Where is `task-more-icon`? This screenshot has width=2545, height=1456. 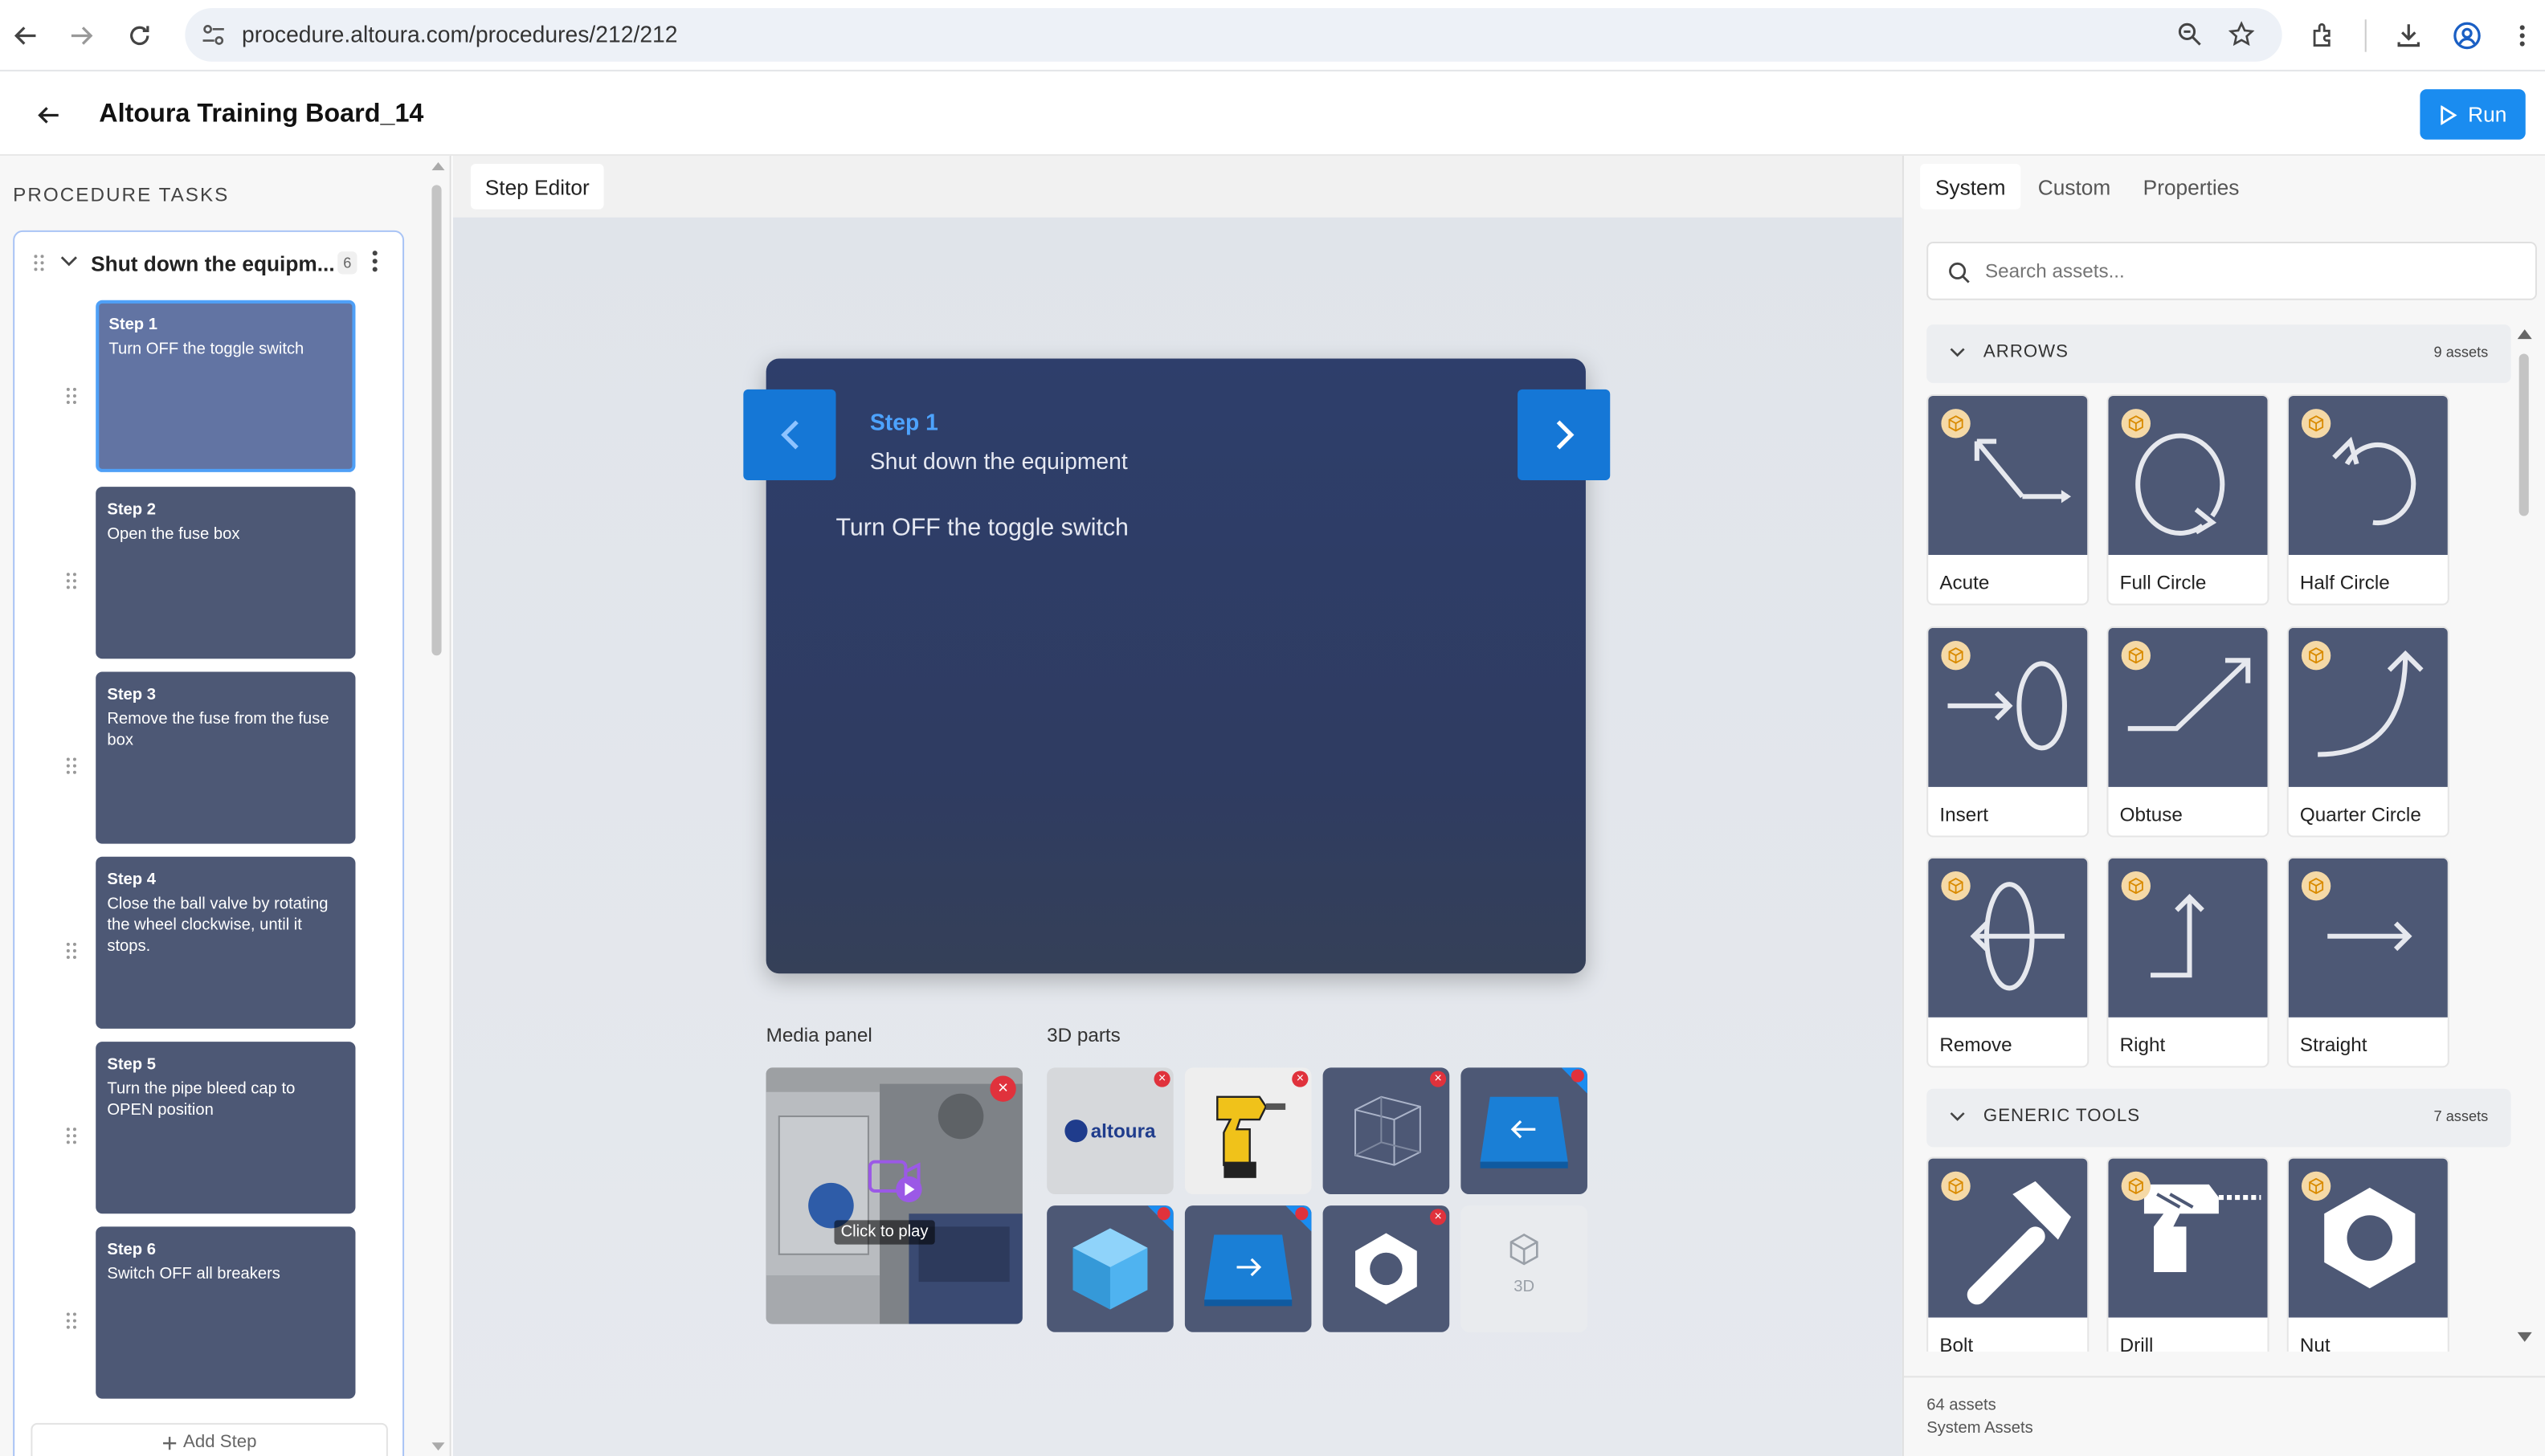 task-more-icon is located at coordinates (375, 261).